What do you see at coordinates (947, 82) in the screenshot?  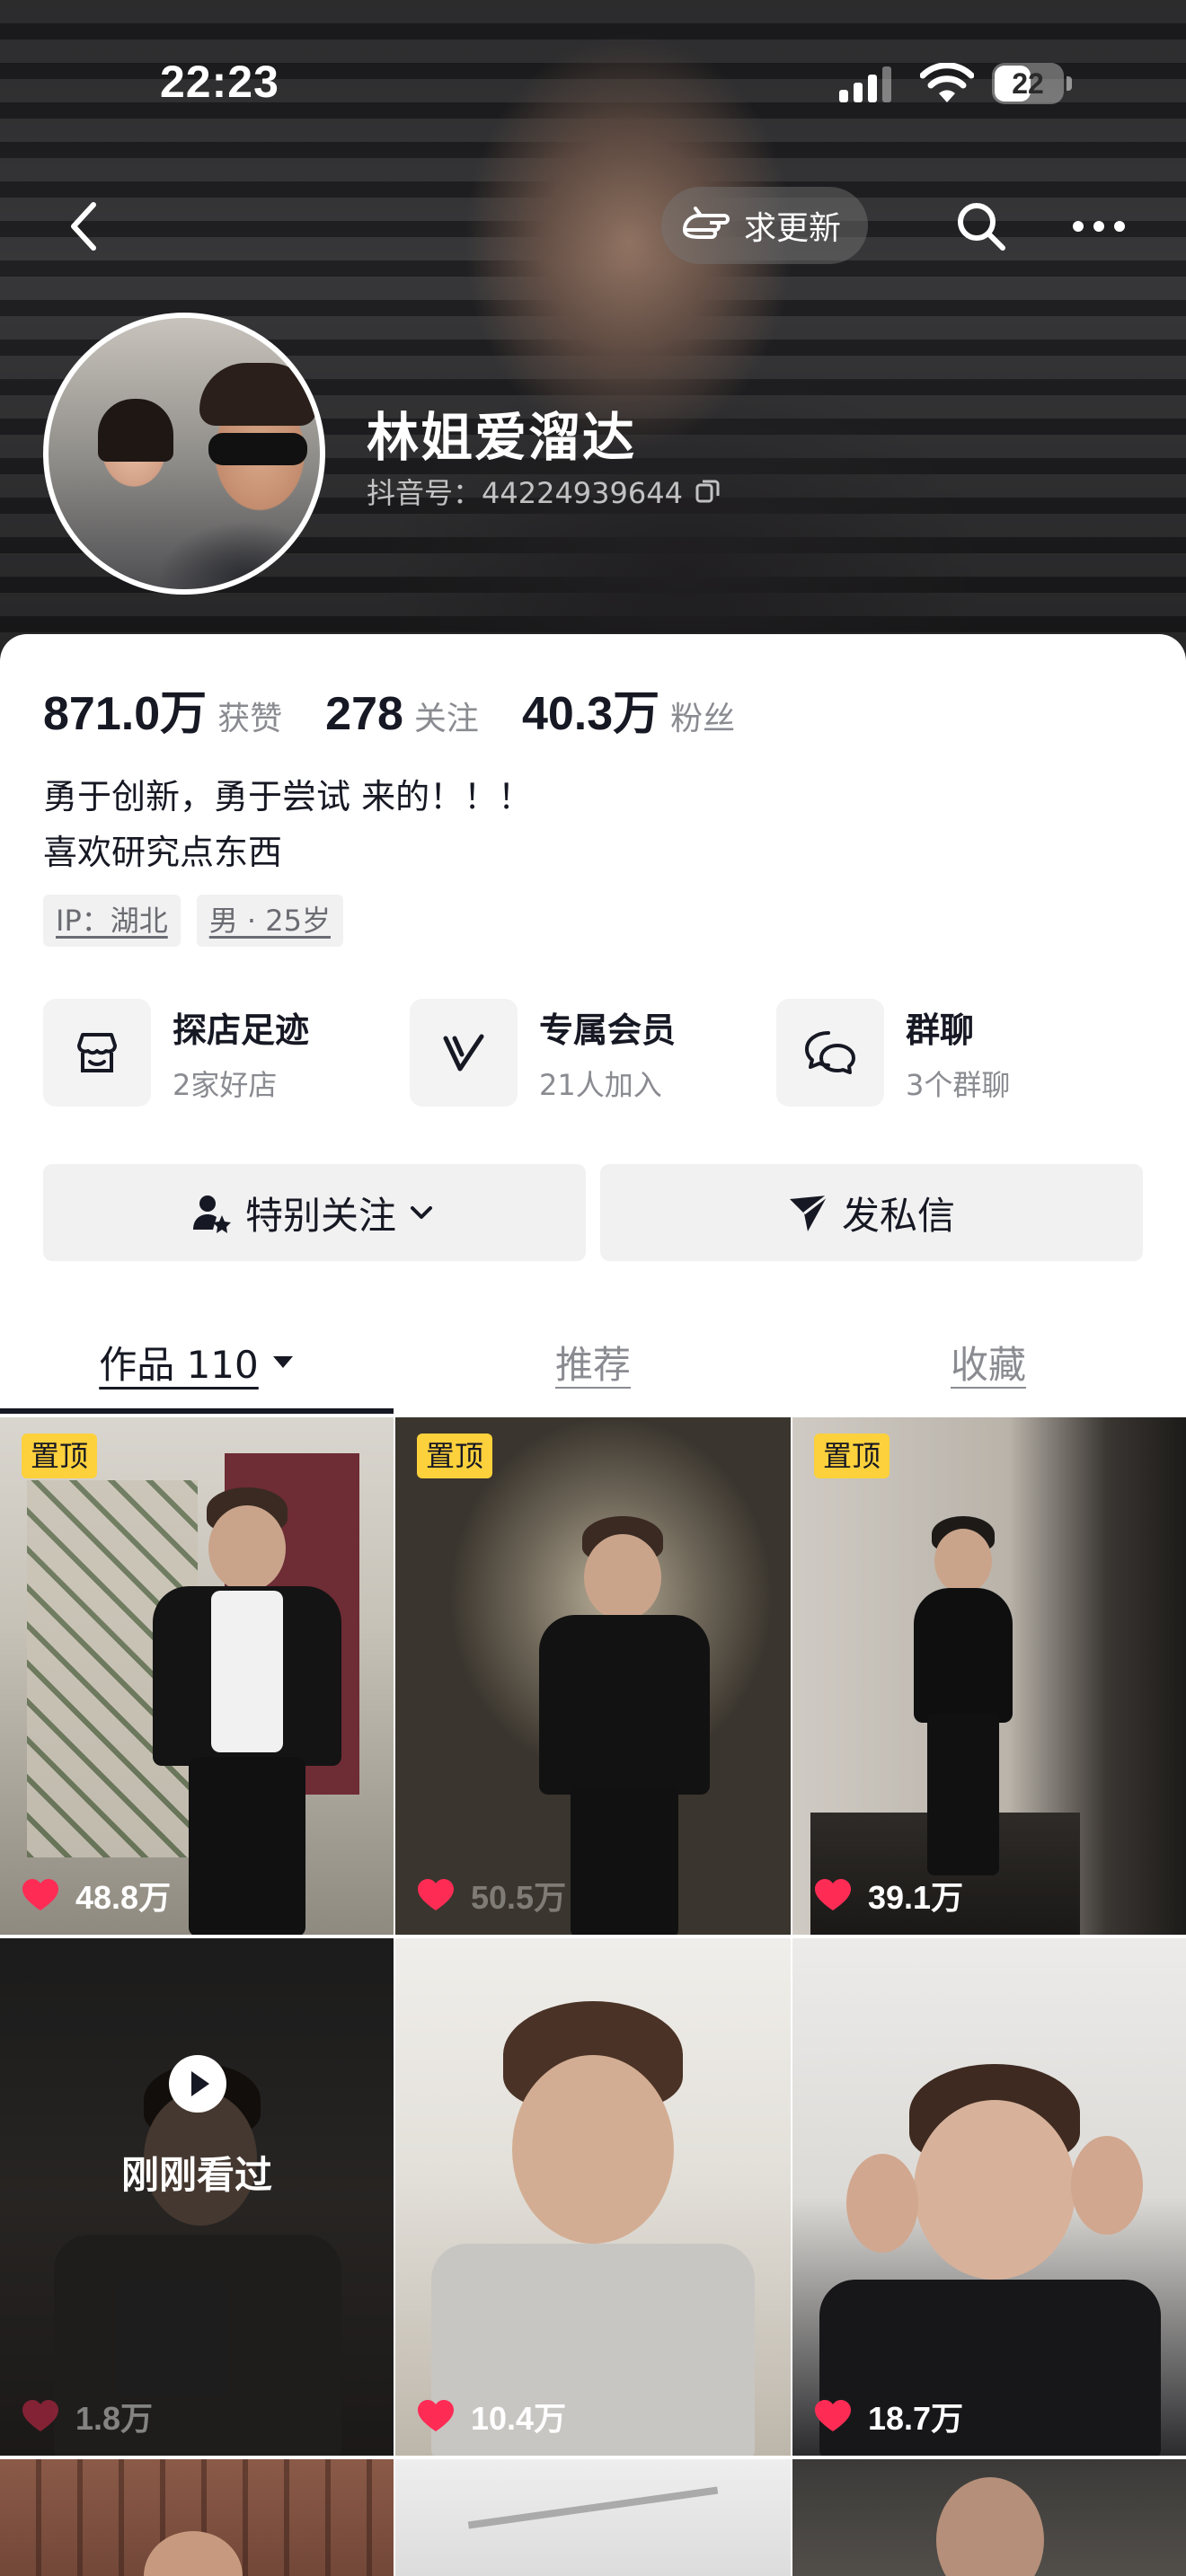 I see `wifi-icon` at bounding box center [947, 82].